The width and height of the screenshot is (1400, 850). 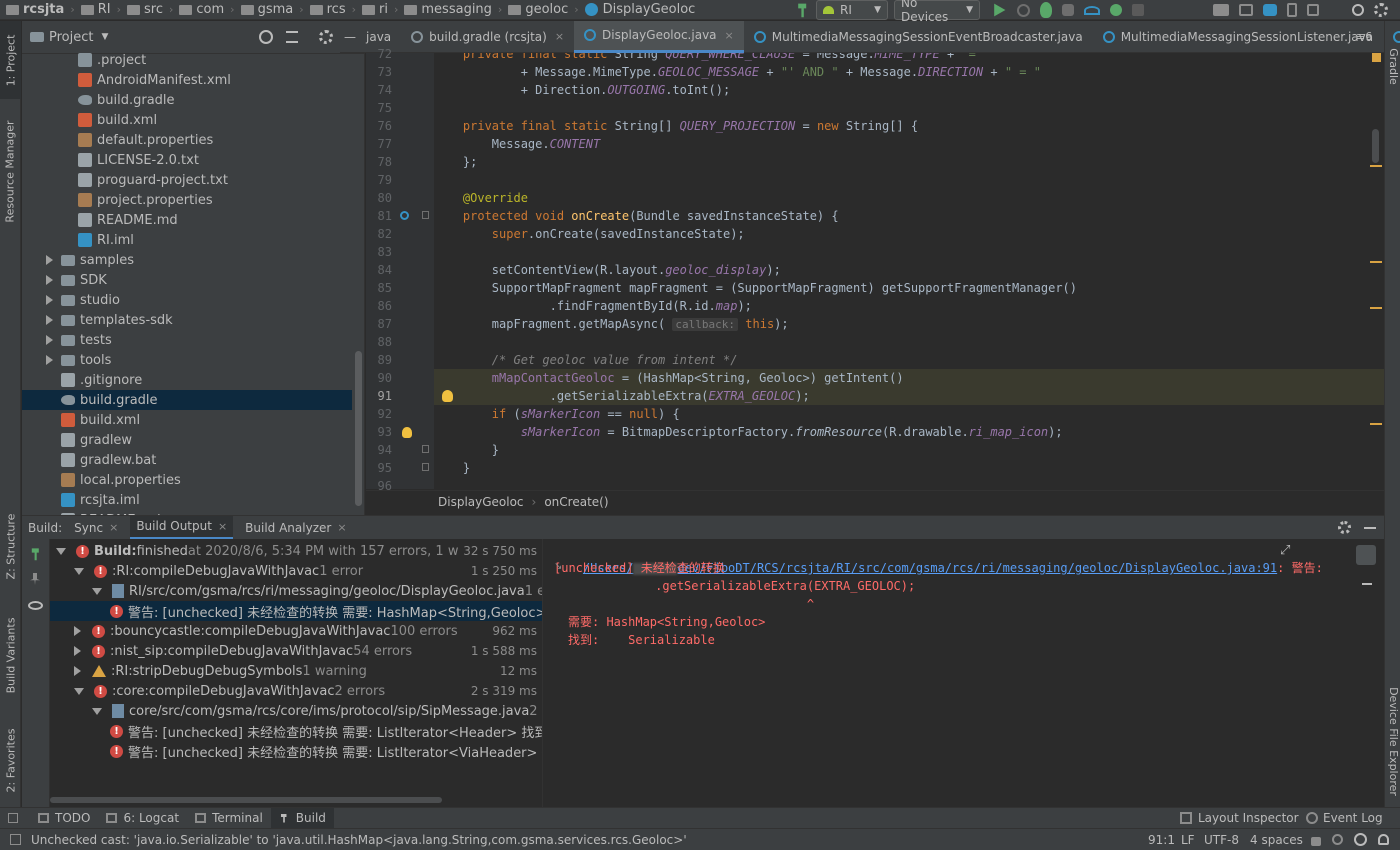 I want to click on nav-crumb: src ›, so click(x=147, y=10).